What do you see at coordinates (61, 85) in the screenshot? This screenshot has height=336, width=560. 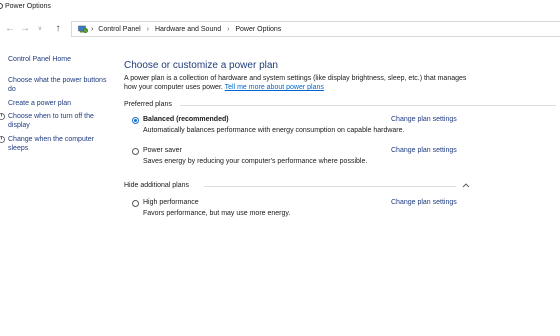 I see `sidebar-item-power-buttons: Choose what the power buttons do` at bounding box center [61, 85].